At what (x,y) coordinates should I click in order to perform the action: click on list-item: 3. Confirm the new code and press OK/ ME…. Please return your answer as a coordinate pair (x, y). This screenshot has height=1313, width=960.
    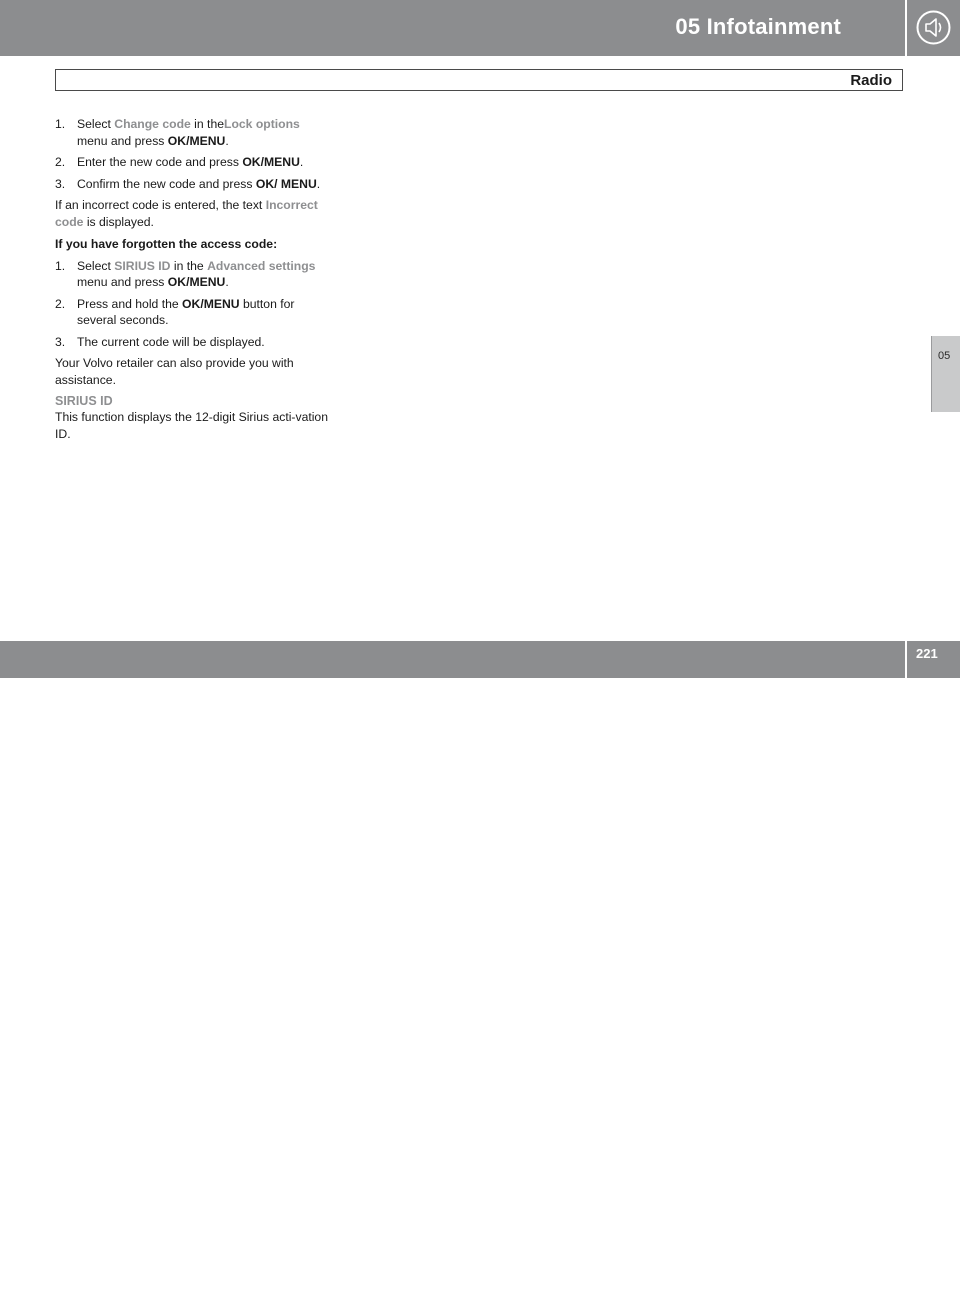
    Looking at the image, I should click on (192, 184).